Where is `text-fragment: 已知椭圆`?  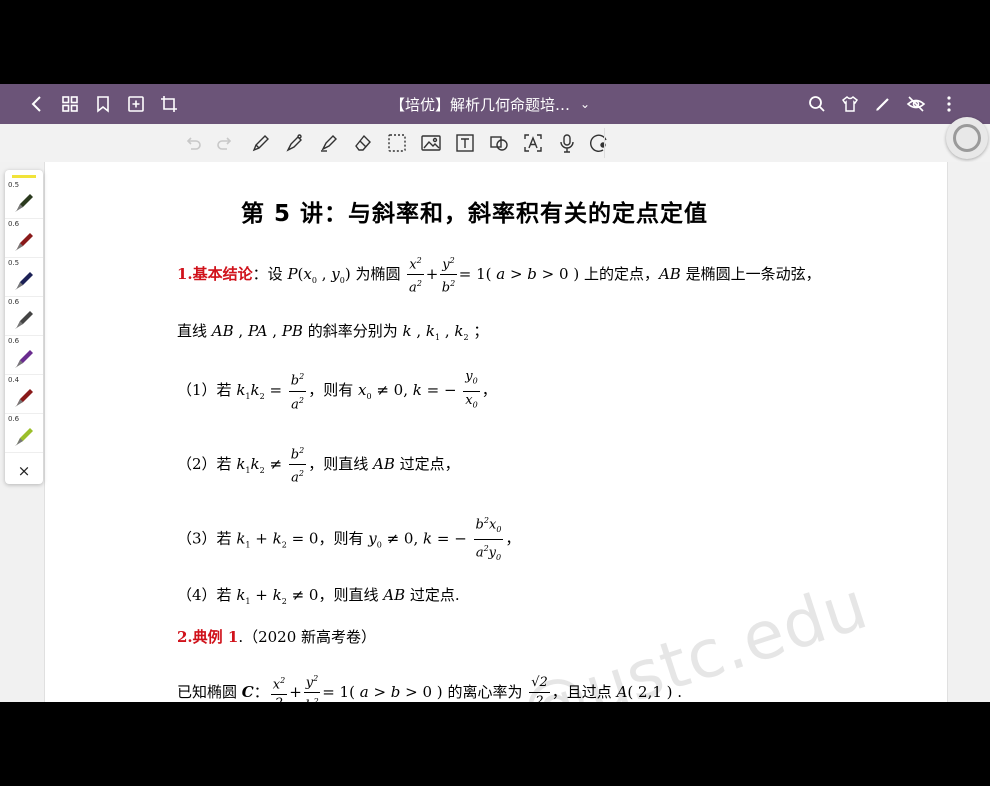
text-fragment: 已知椭圆 is located at coordinates (209, 691).